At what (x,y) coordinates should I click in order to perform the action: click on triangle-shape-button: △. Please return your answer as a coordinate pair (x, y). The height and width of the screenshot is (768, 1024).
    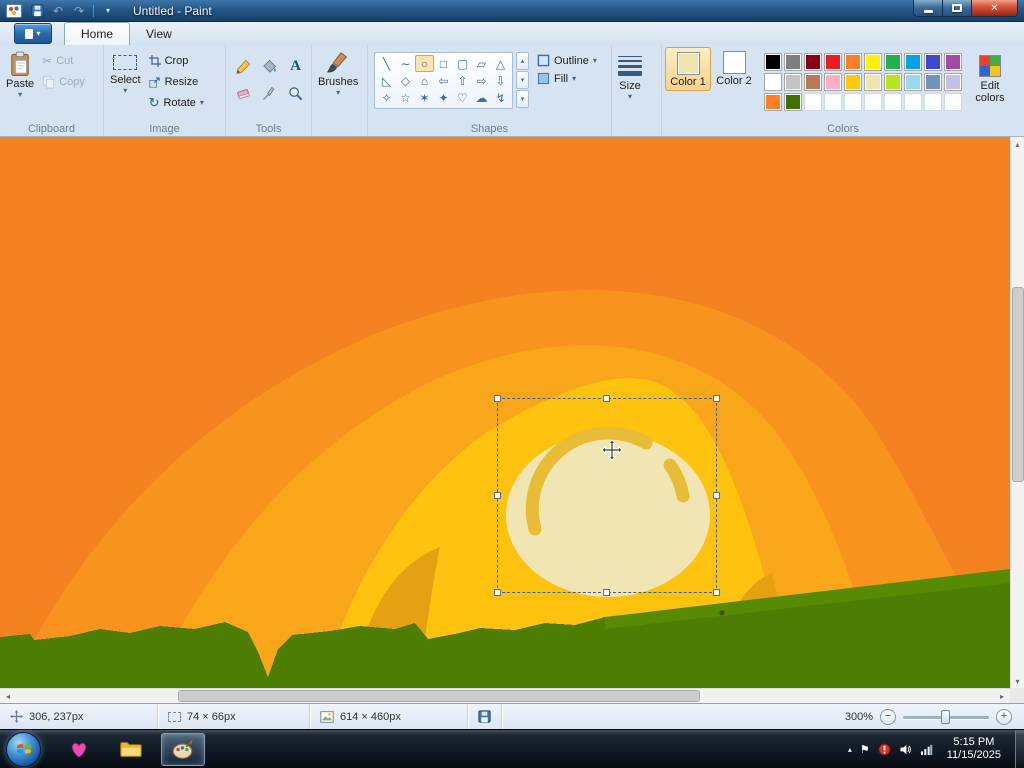
    Looking at the image, I should click on (500, 63).